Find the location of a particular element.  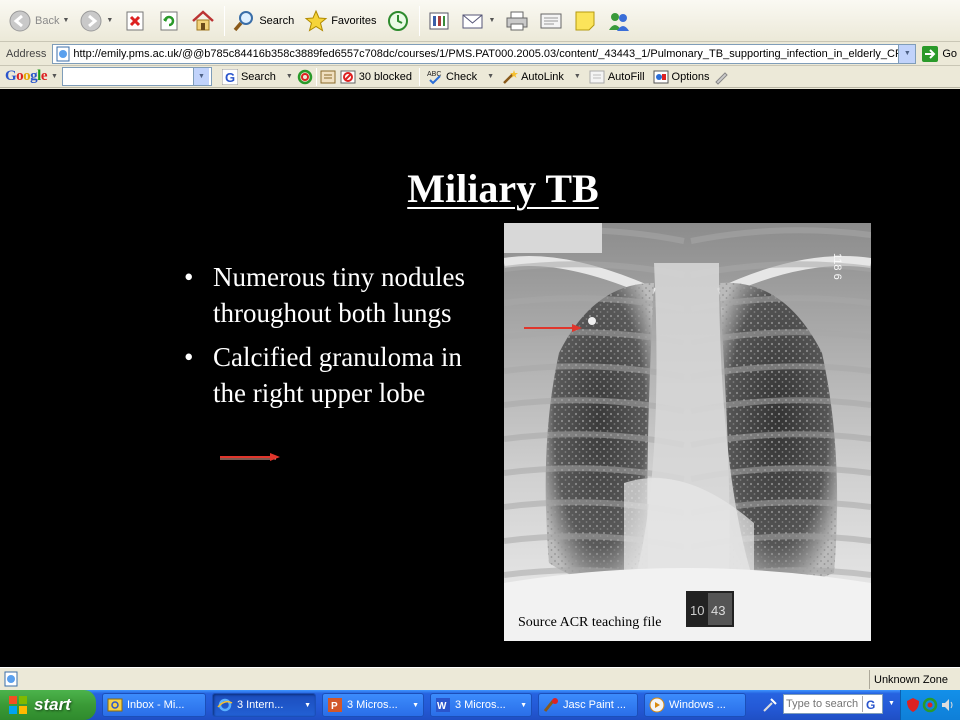

messenger-people-icon is located at coordinates (619, 21).